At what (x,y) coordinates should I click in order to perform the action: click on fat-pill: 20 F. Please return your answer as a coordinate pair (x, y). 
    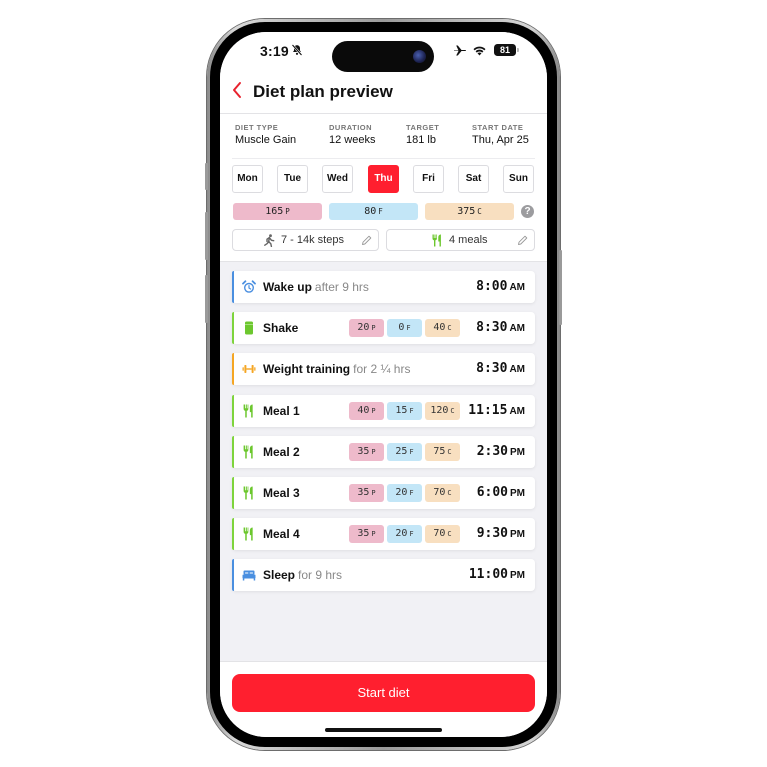
    Looking at the image, I should click on (404, 492).